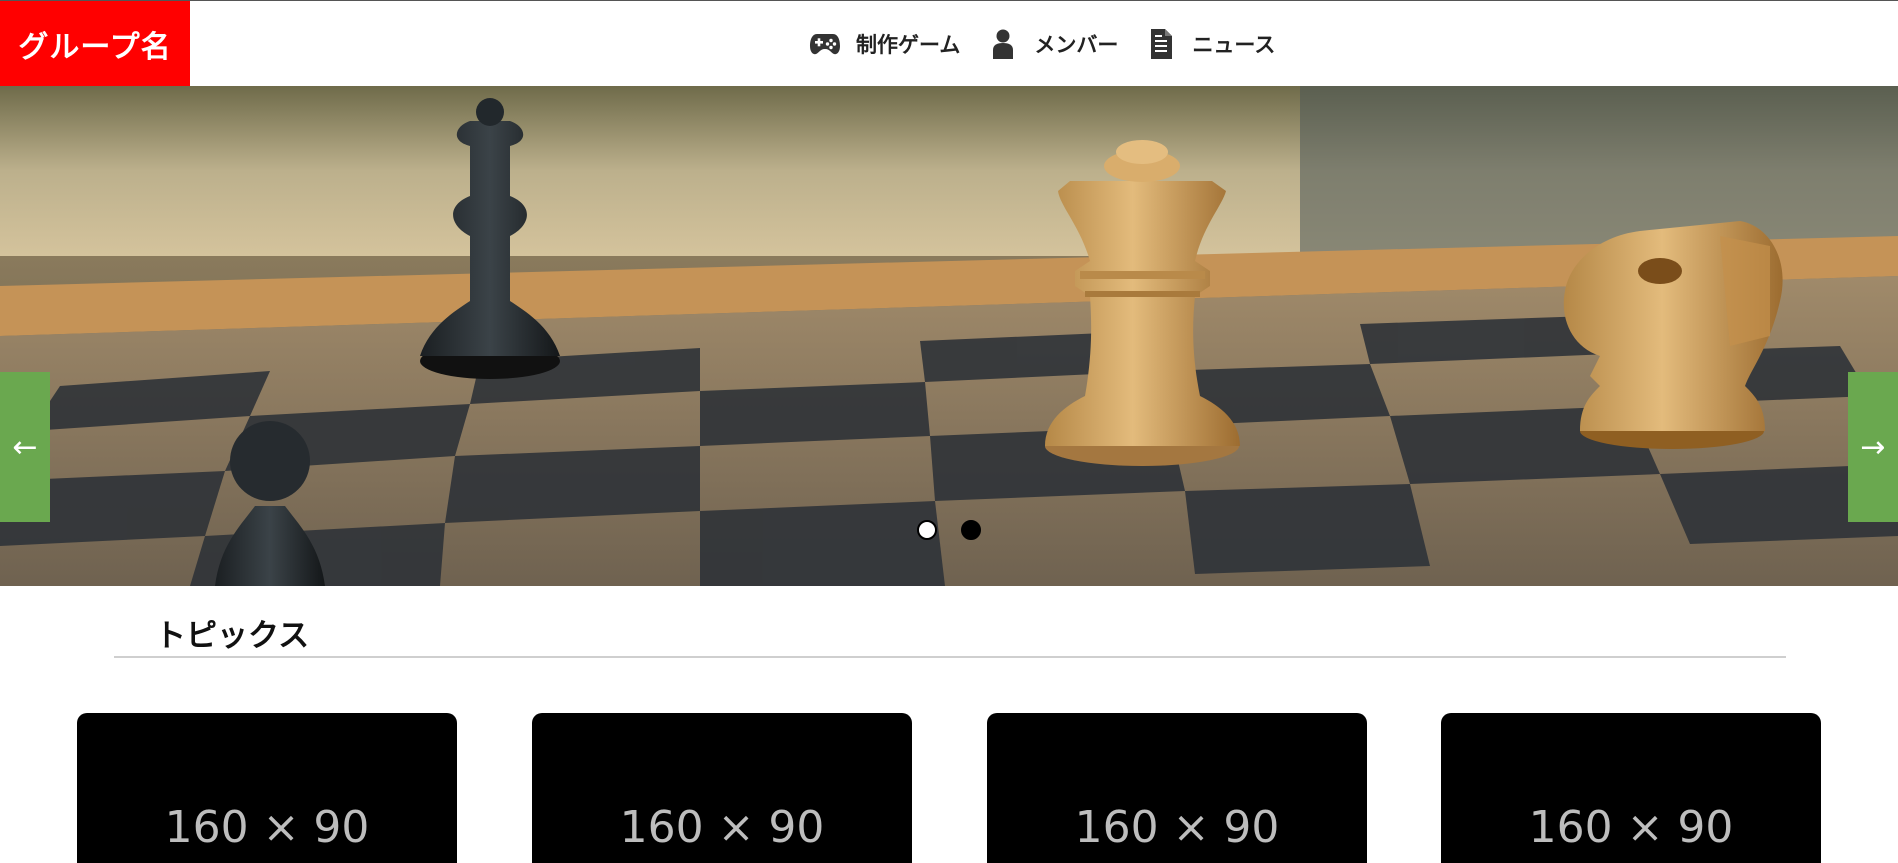 This screenshot has height=863, width=1898. I want to click on site-header: グループ名 制作ゲーム メンバー ニュース, so click(949, 43).